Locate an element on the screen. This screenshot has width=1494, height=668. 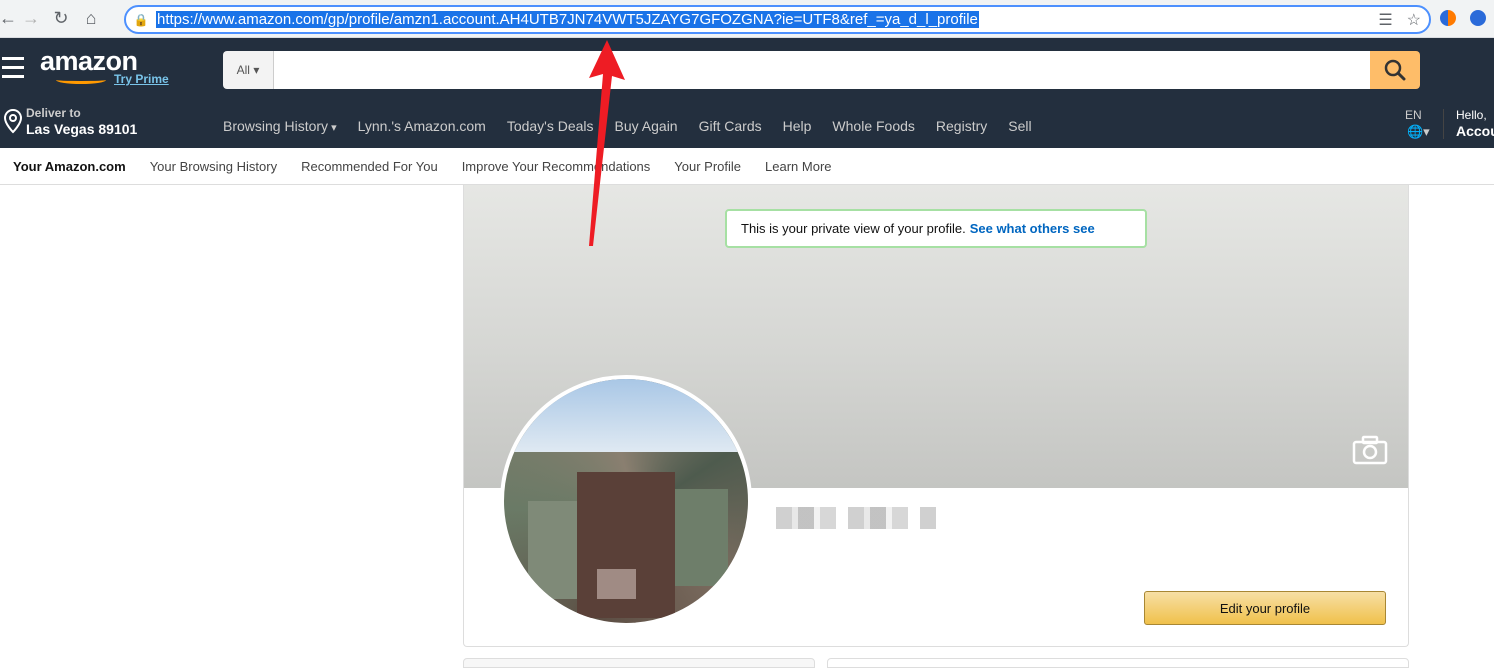
lower-card-right is located at coordinates (1118, 663).